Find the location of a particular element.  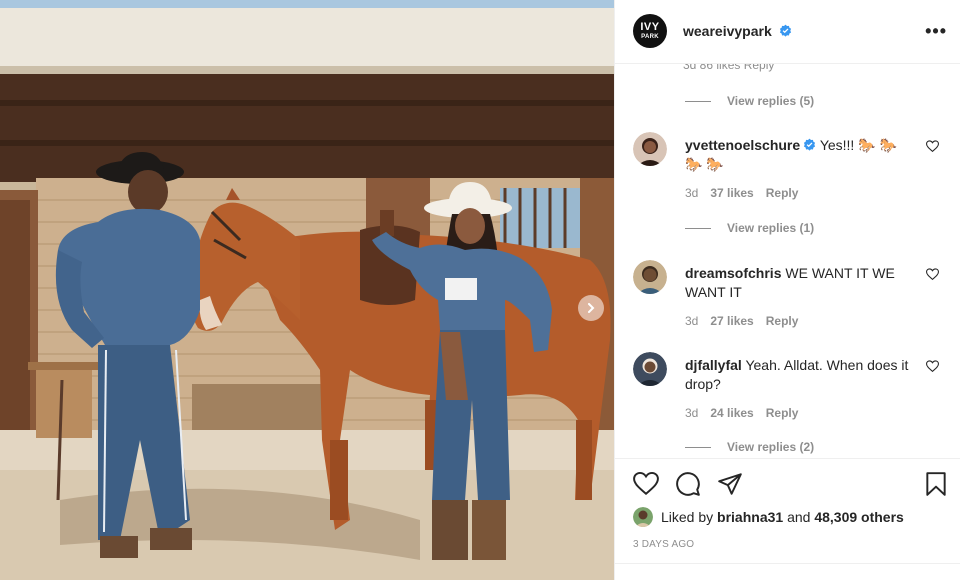

comment-meta: 3d 24 likes Reply is located at coordinates (741, 413).